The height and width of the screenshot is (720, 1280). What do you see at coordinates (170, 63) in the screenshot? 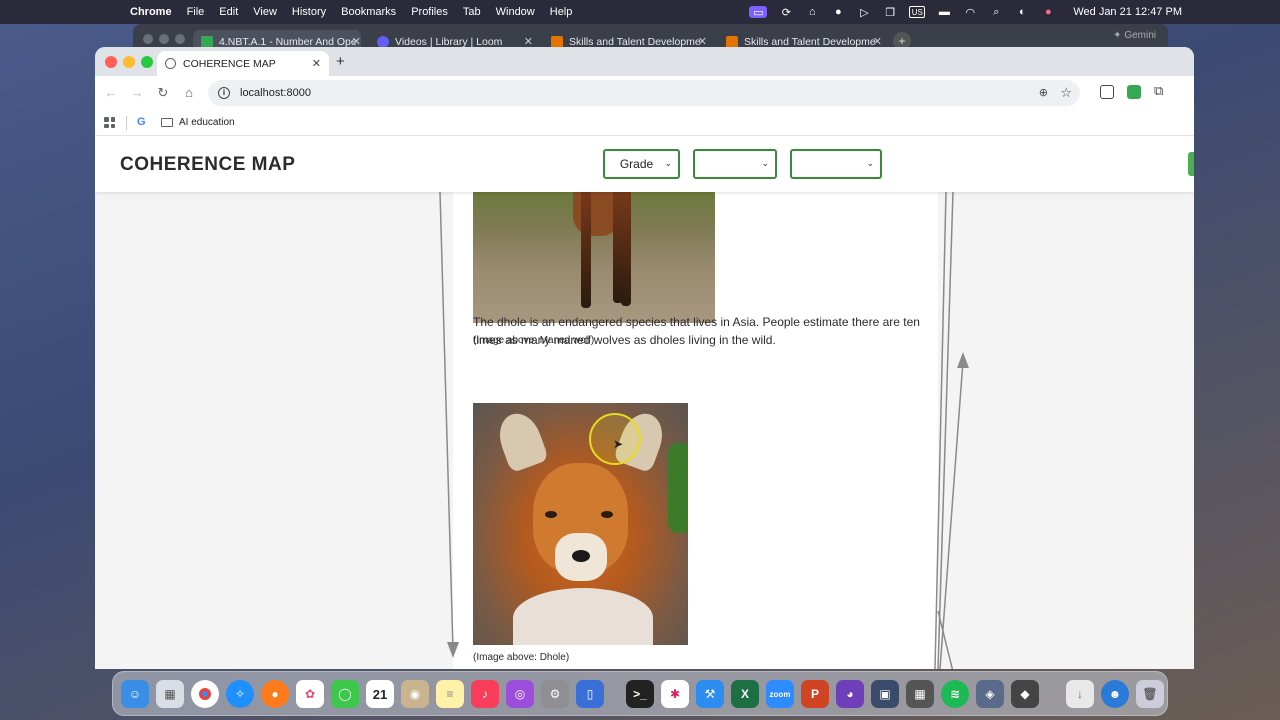
I see `globe-icon` at bounding box center [170, 63].